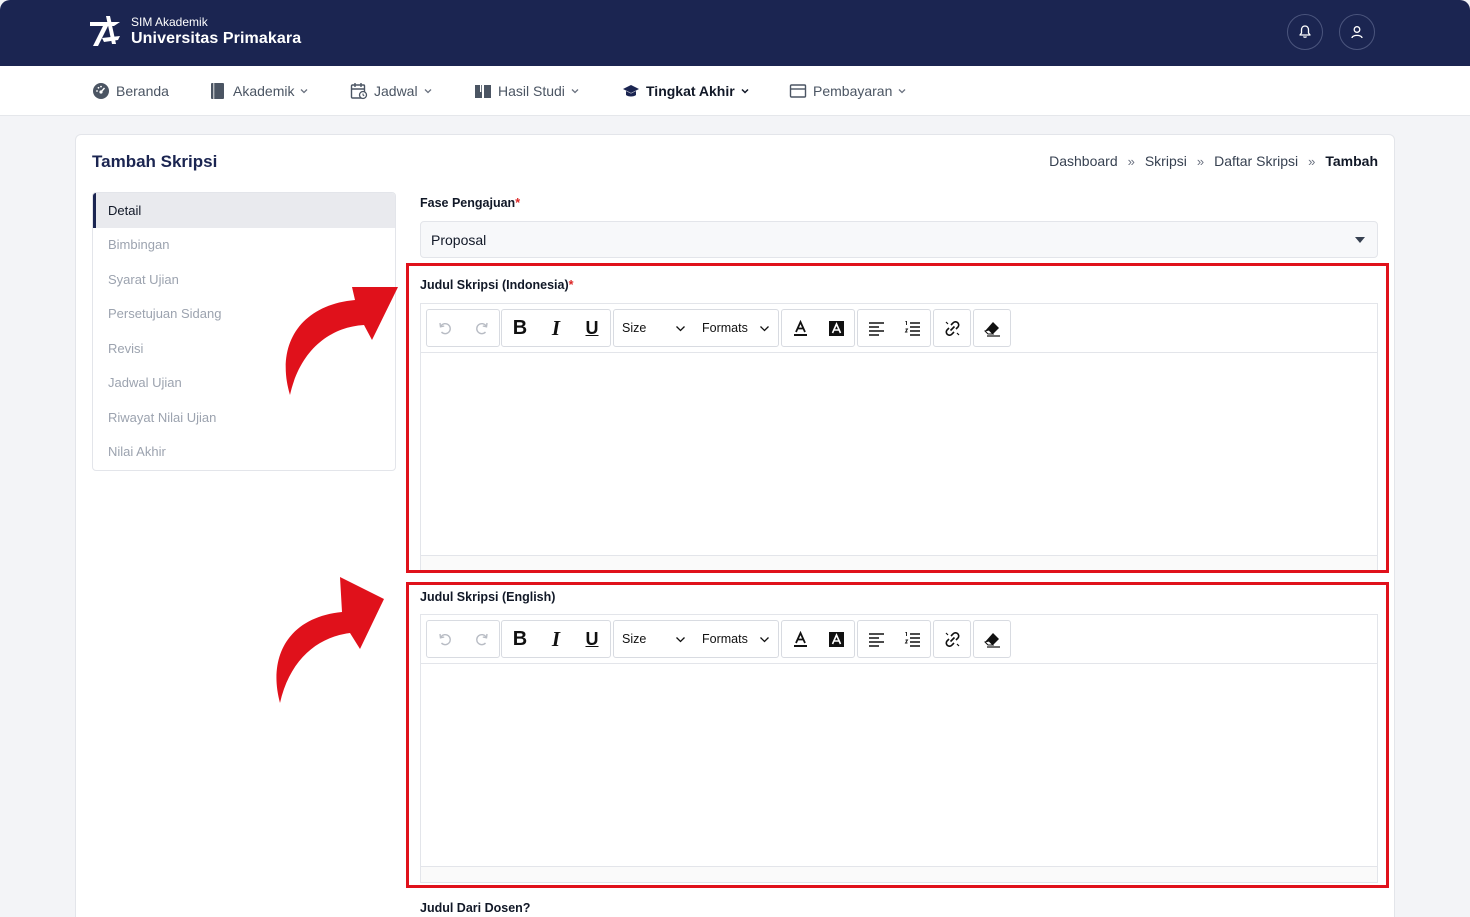 The width and height of the screenshot is (1470, 917). Describe the element at coordinates (631, 91) in the screenshot. I see `graduation-cap-icon` at that location.